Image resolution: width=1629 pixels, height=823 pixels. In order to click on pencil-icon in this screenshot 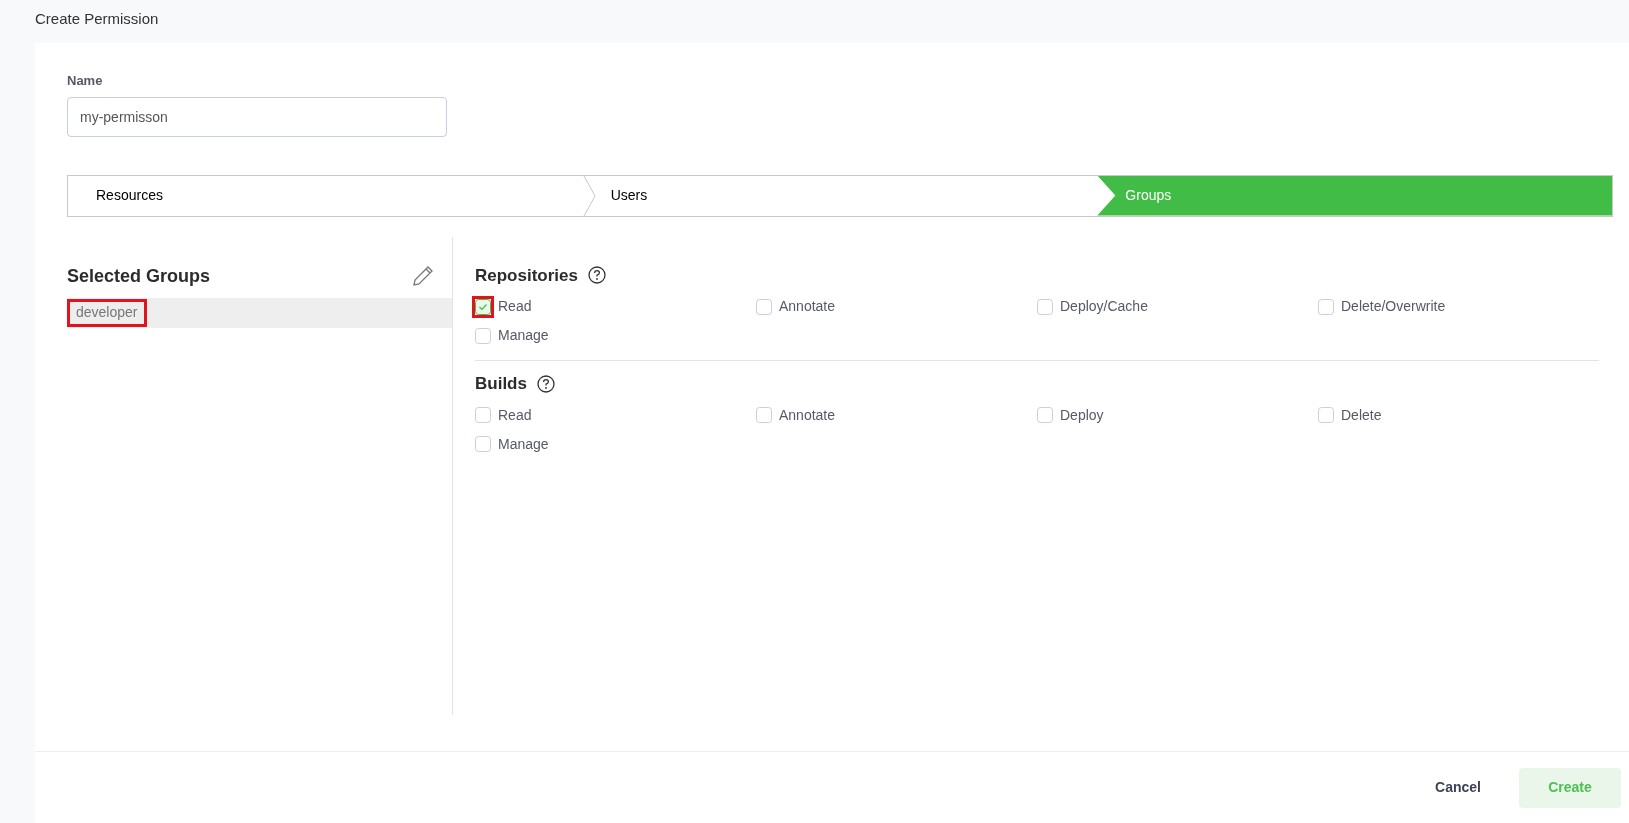, I will do `click(423, 276)`.